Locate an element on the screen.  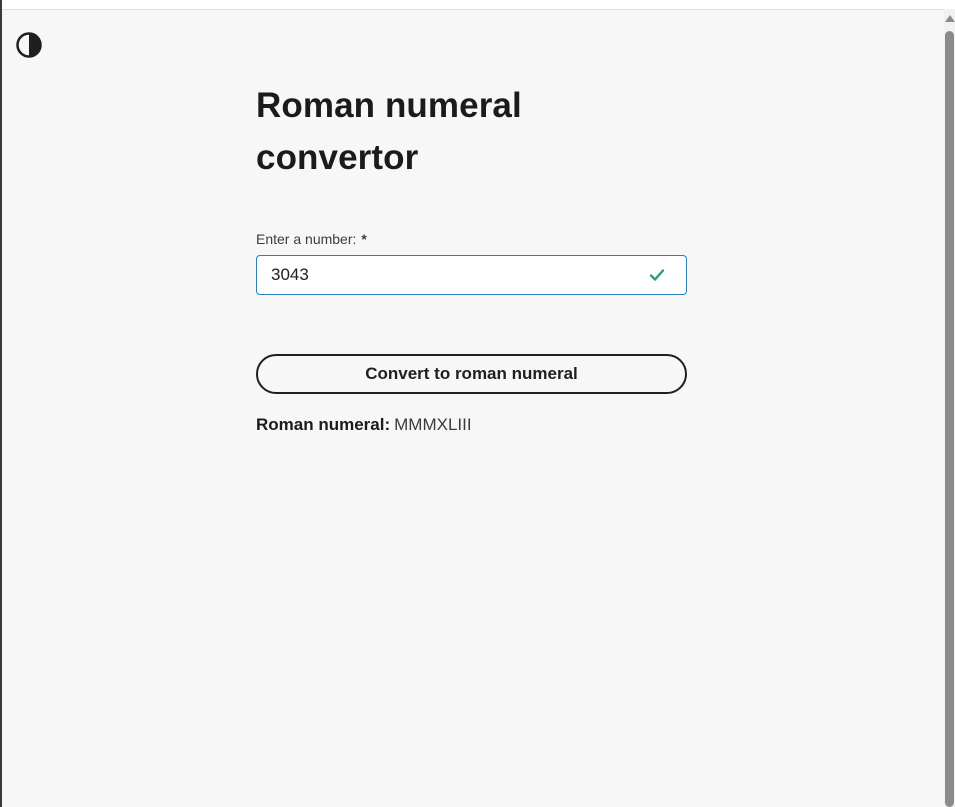
result-label: Roman numeral: is located at coordinates (323, 424).